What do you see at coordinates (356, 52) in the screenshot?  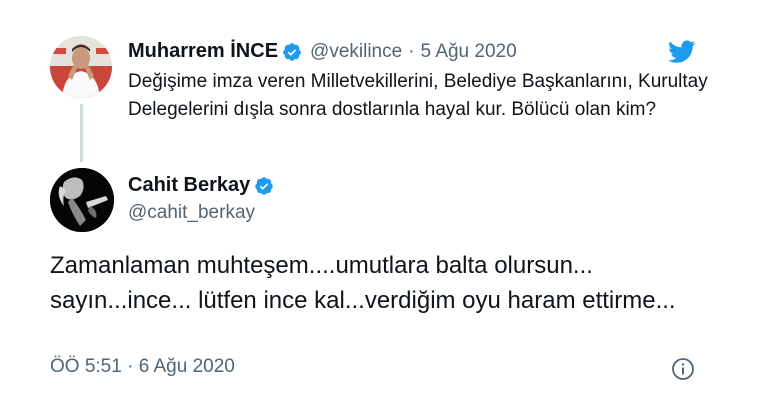 I see `quoted-author-handle: @vekilince` at bounding box center [356, 52].